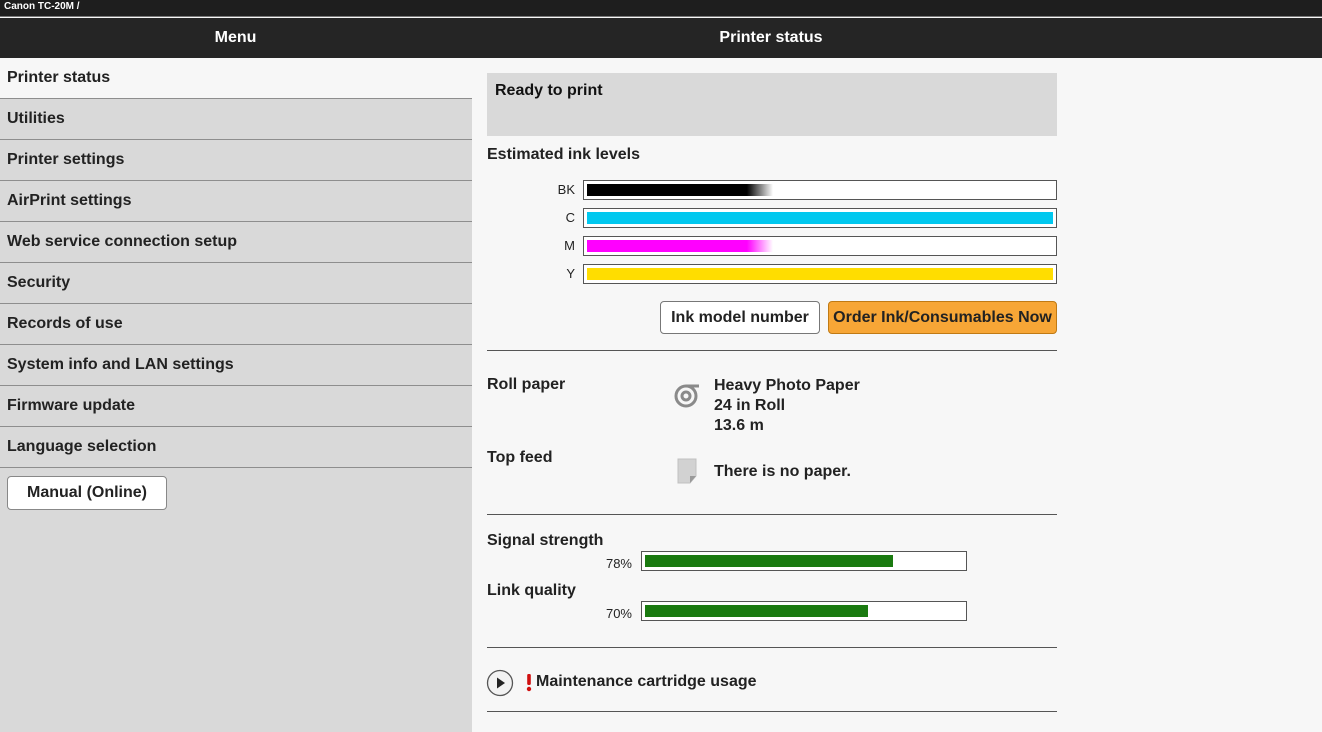 The height and width of the screenshot is (732, 1322). Describe the element at coordinates (740, 317) in the screenshot. I see `ink-model-number-button: Ink model number` at that location.